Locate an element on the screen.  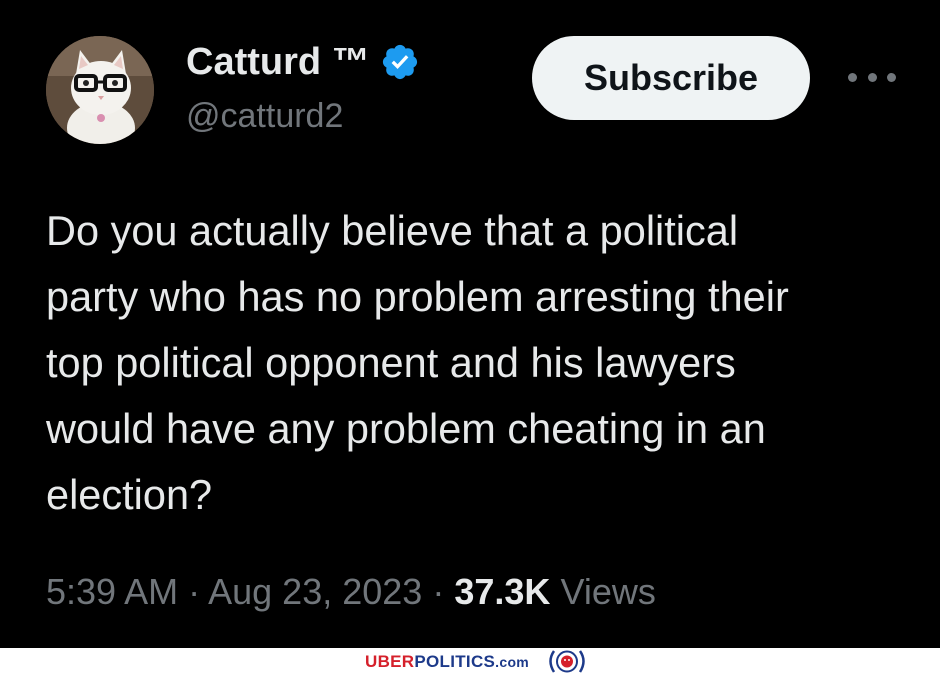
author-handle: @catturd2 is located at coordinates (264, 116).